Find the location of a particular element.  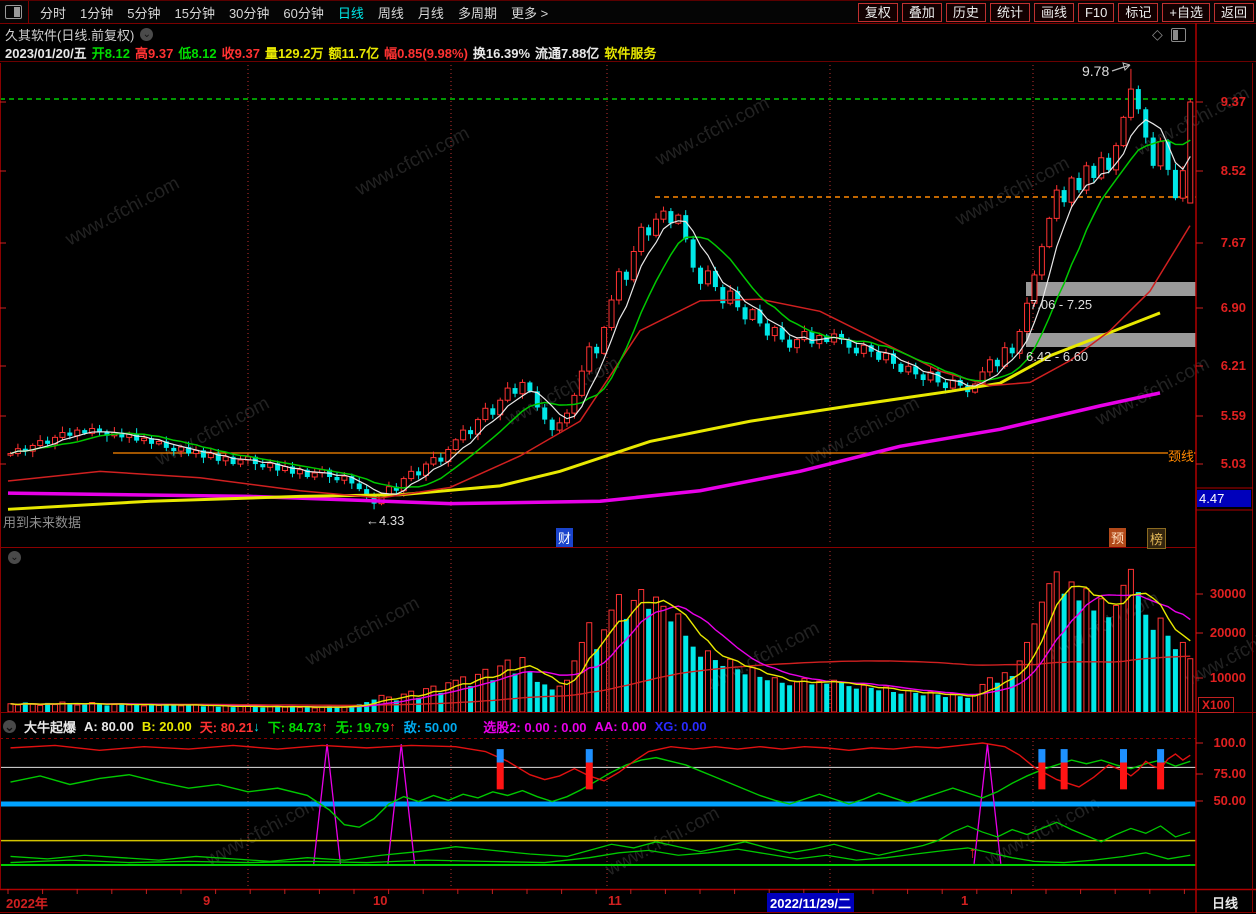

resistance-band2-label: 6.42 - 6.60 is located at coordinates (1057, 356).